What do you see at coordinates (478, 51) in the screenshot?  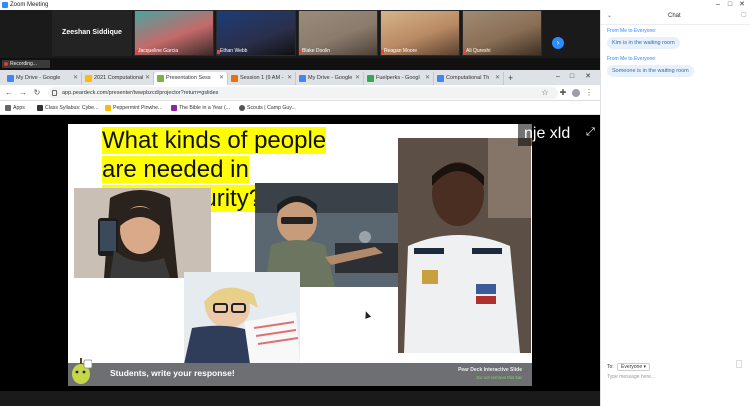 I see `participant-name: Ali Qureshi` at bounding box center [478, 51].